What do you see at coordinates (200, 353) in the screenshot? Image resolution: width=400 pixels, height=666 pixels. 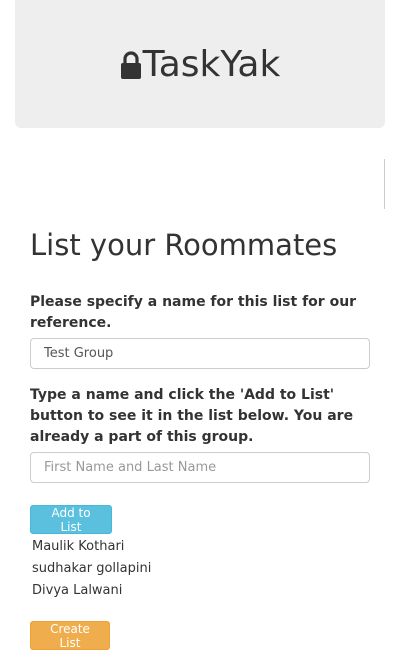 I see `group-name-input` at bounding box center [200, 353].